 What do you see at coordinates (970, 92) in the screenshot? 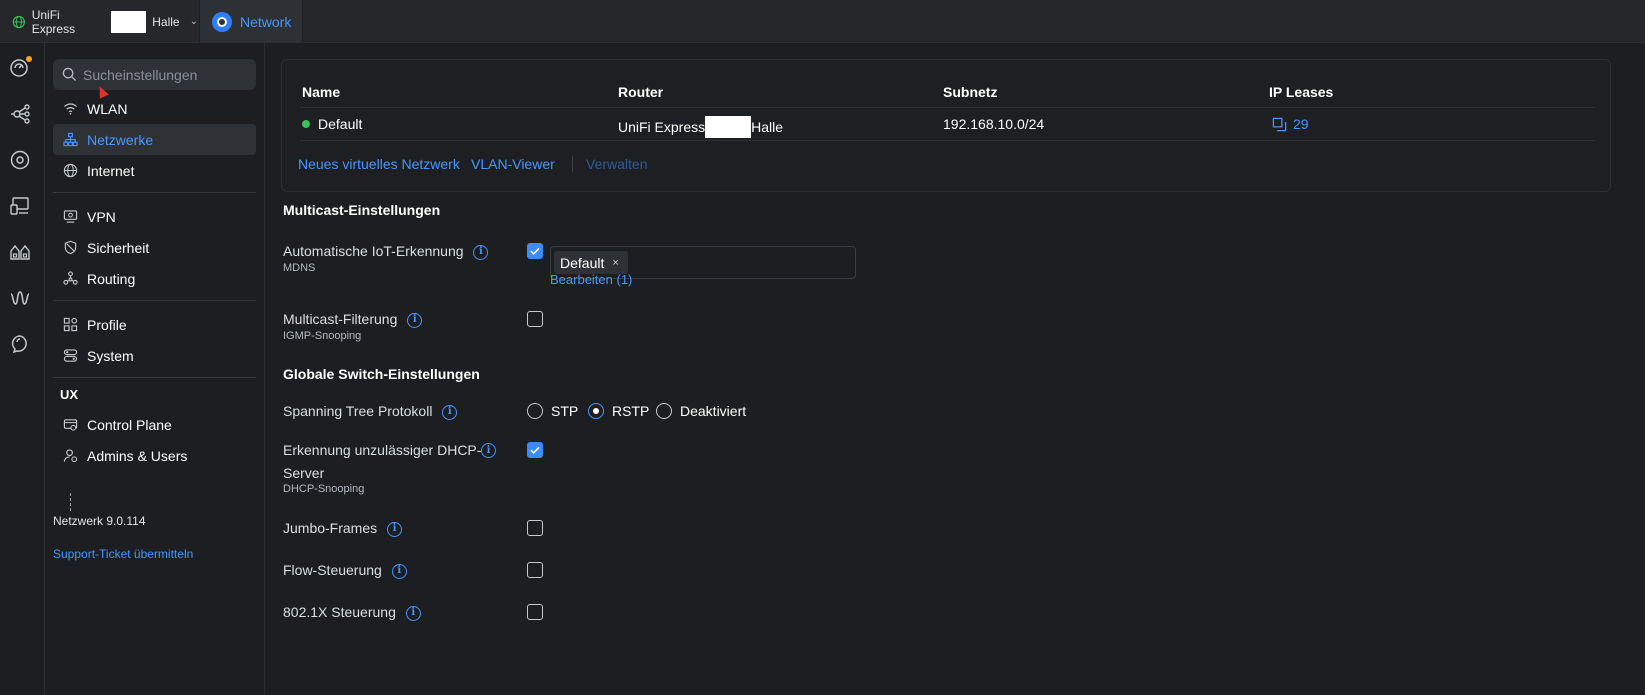
I see `column-header-subnet: Subnetz` at bounding box center [970, 92].